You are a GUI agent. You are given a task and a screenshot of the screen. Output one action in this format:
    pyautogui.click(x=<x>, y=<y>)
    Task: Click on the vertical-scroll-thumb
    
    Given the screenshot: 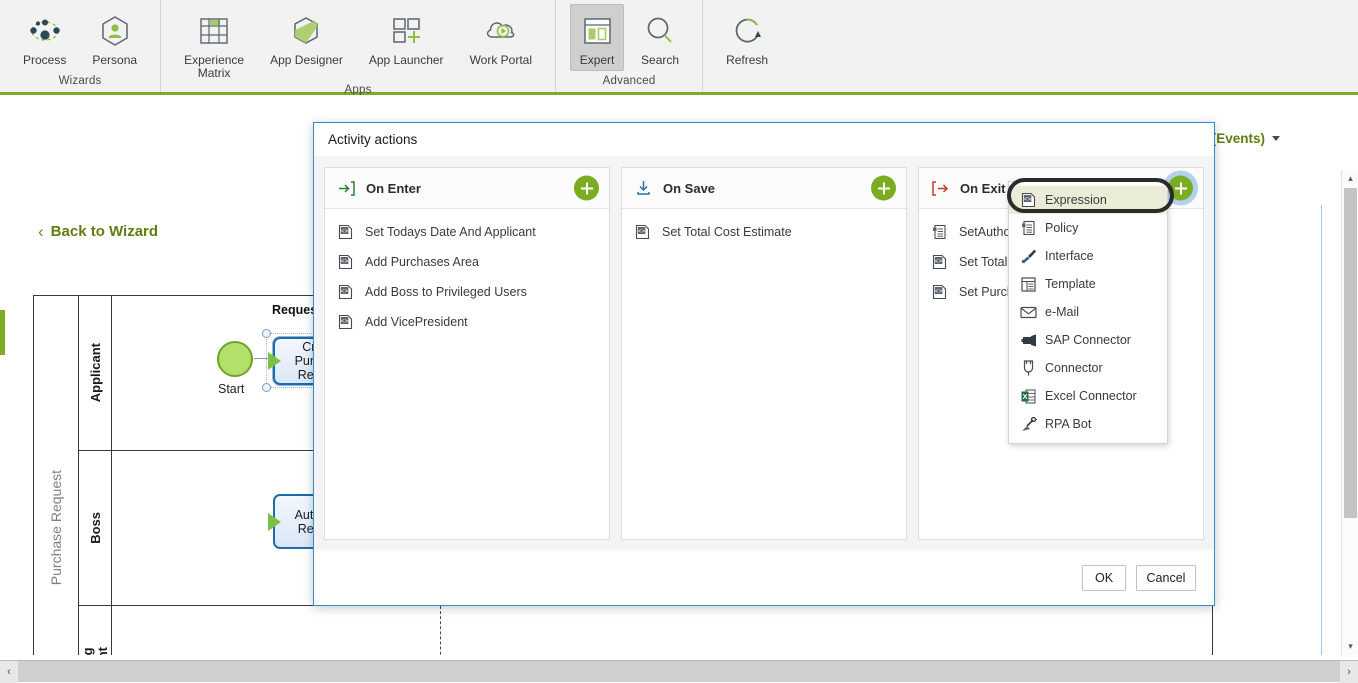 What is the action you would take?
    pyautogui.click(x=1350, y=353)
    